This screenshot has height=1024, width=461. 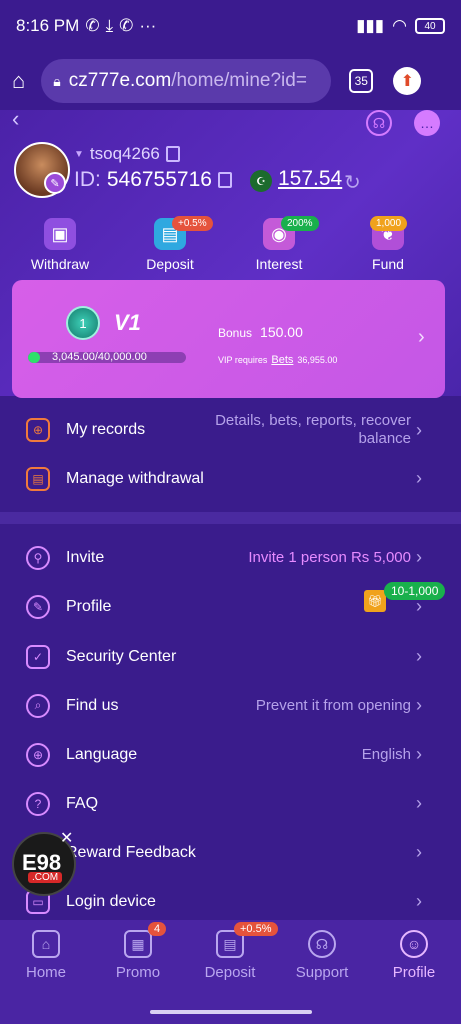 What do you see at coordinates (415, 591) in the screenshot?
I see `profile-gift-badge: 10-1,000` at bounding box center [415, 591].